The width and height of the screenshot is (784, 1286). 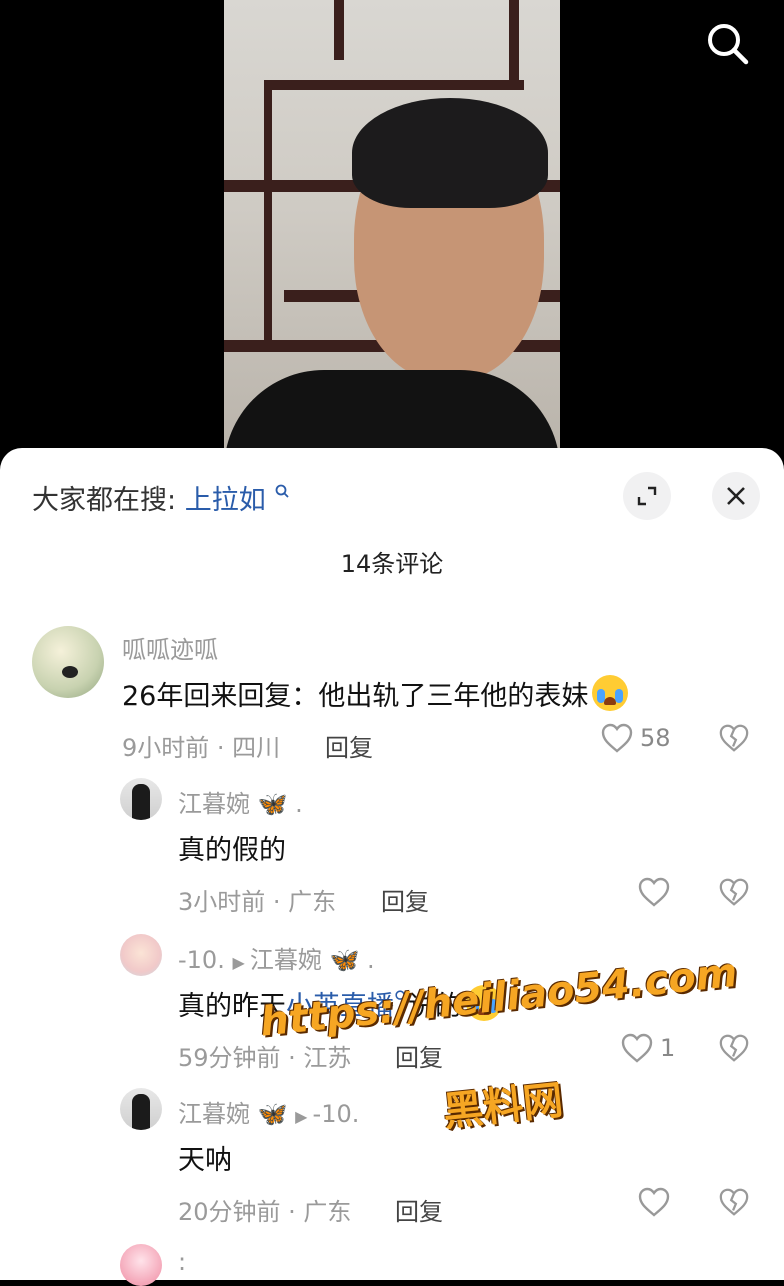 What do you see at coordinates (450, 153) in the screenshot?
I see `person-hair` at bounding box center [450, 153].